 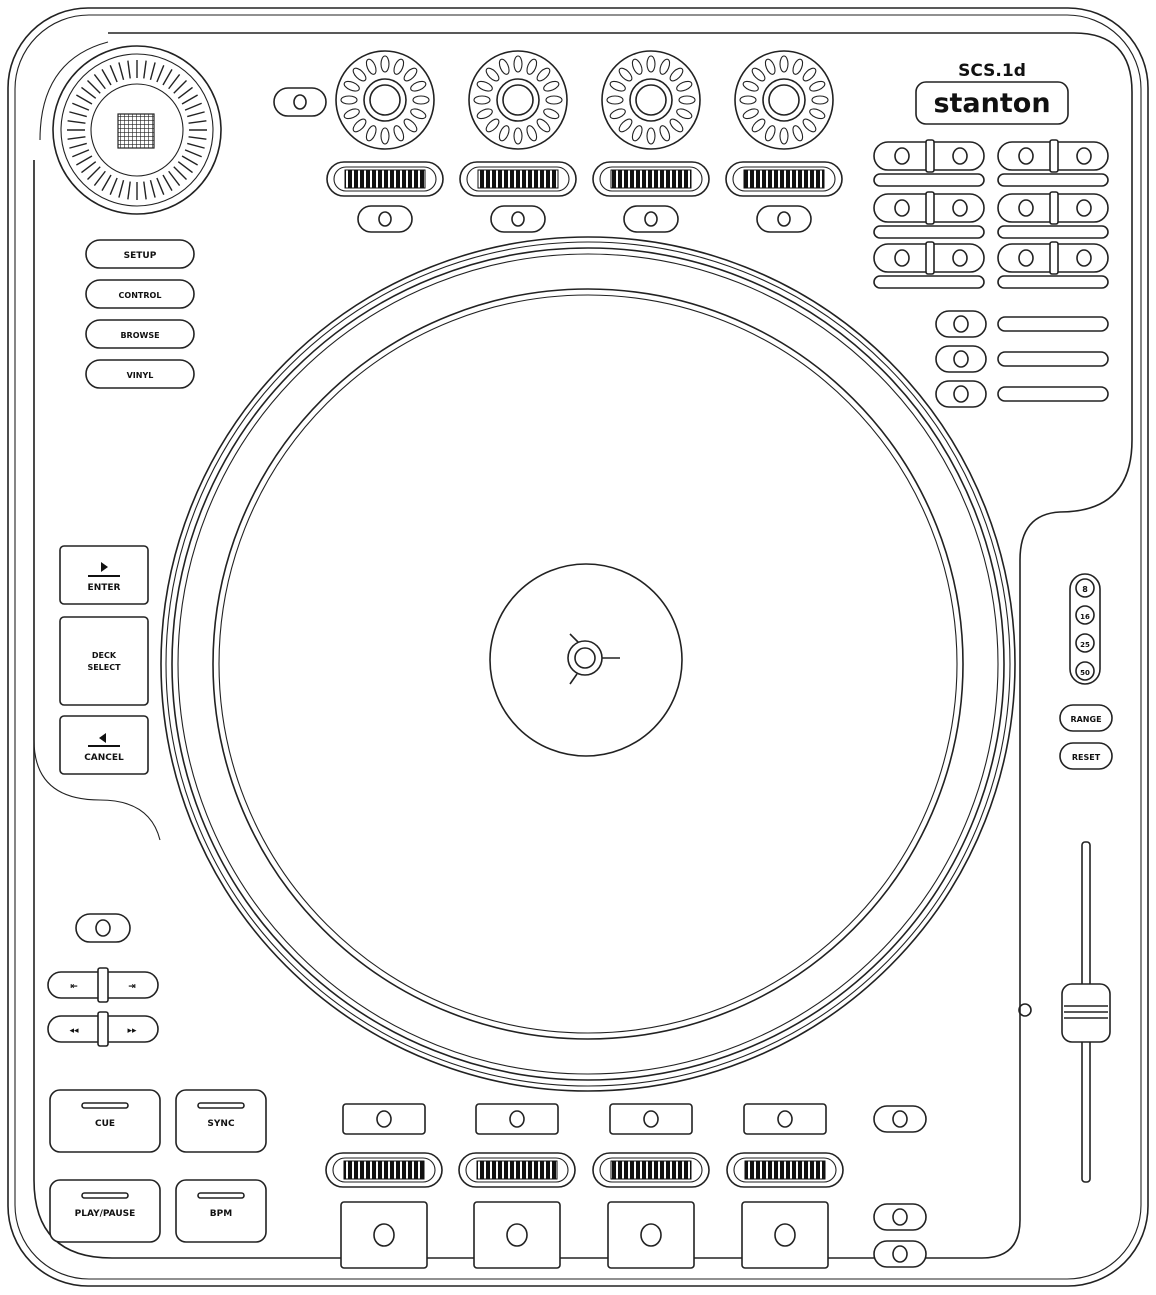 What do you see at coordinates (104, 745) in the screenshot?
I see `cancel-button: CANCEL` at bounding box center [104, 745].